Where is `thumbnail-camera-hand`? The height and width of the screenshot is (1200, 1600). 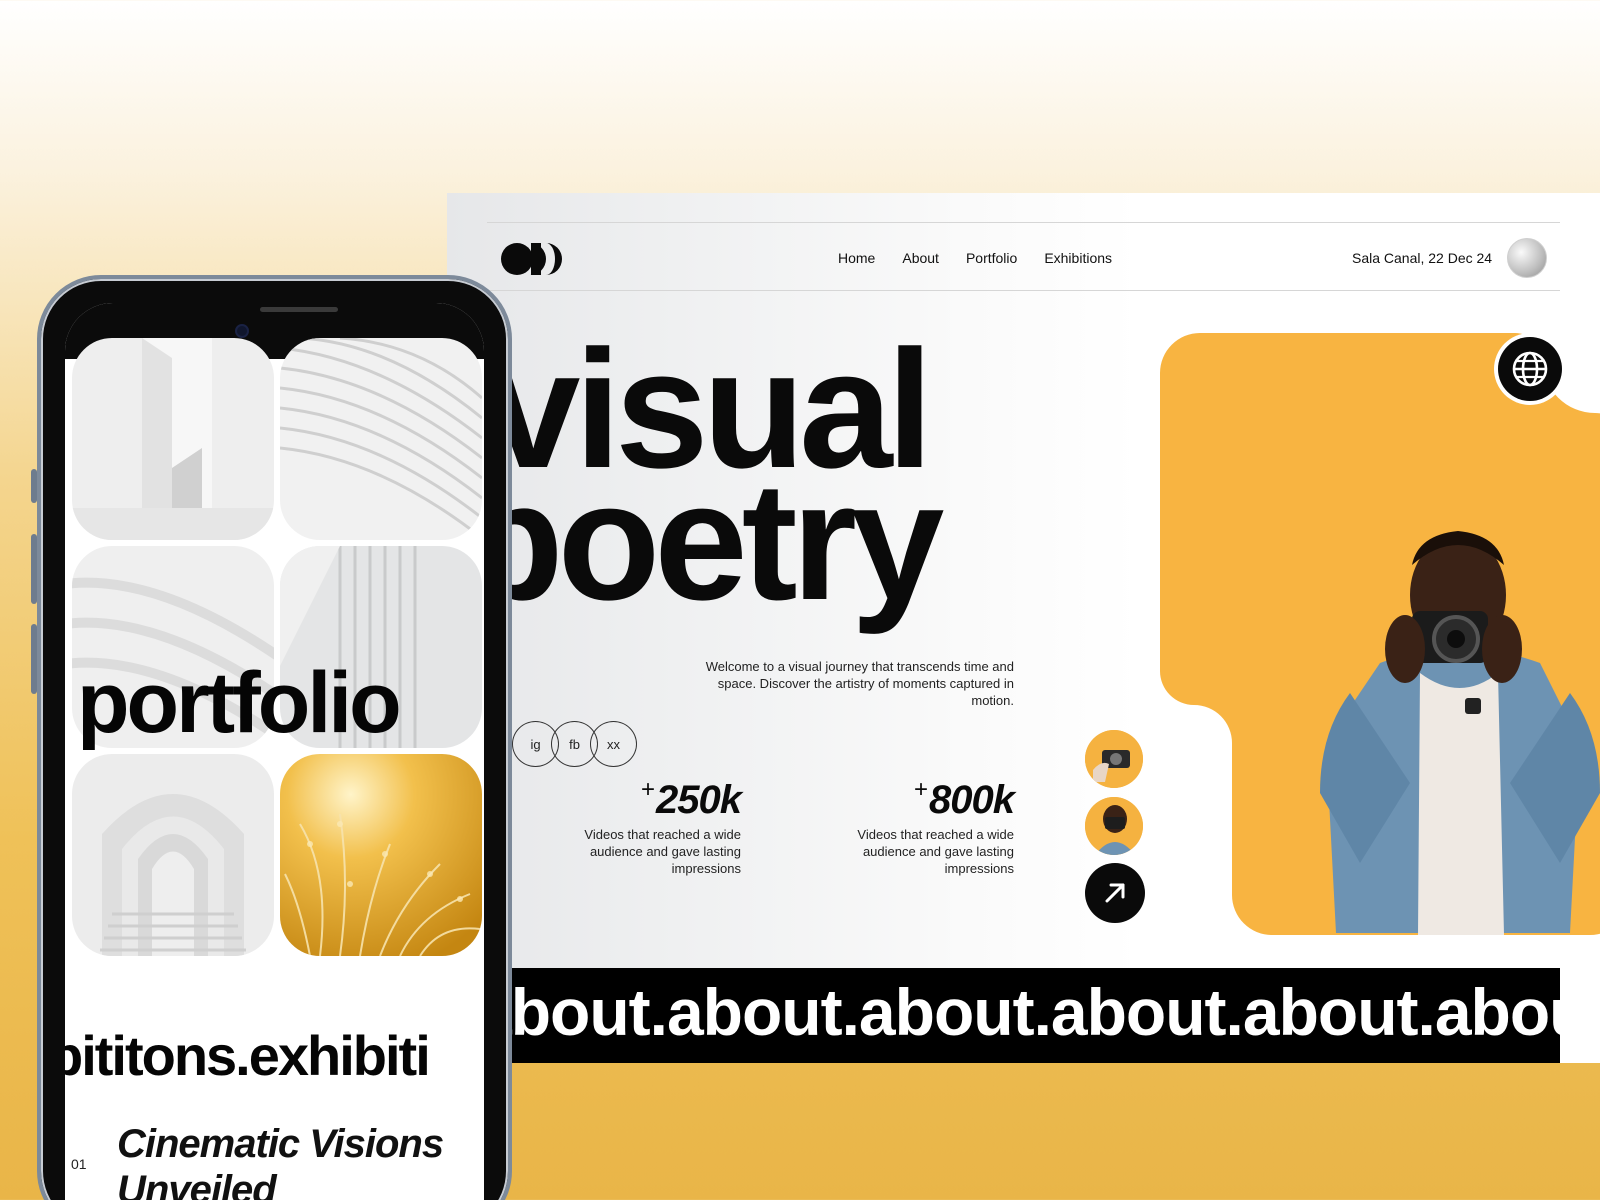 thumbnail-camera-hand is located at coordinates (1114, 759).